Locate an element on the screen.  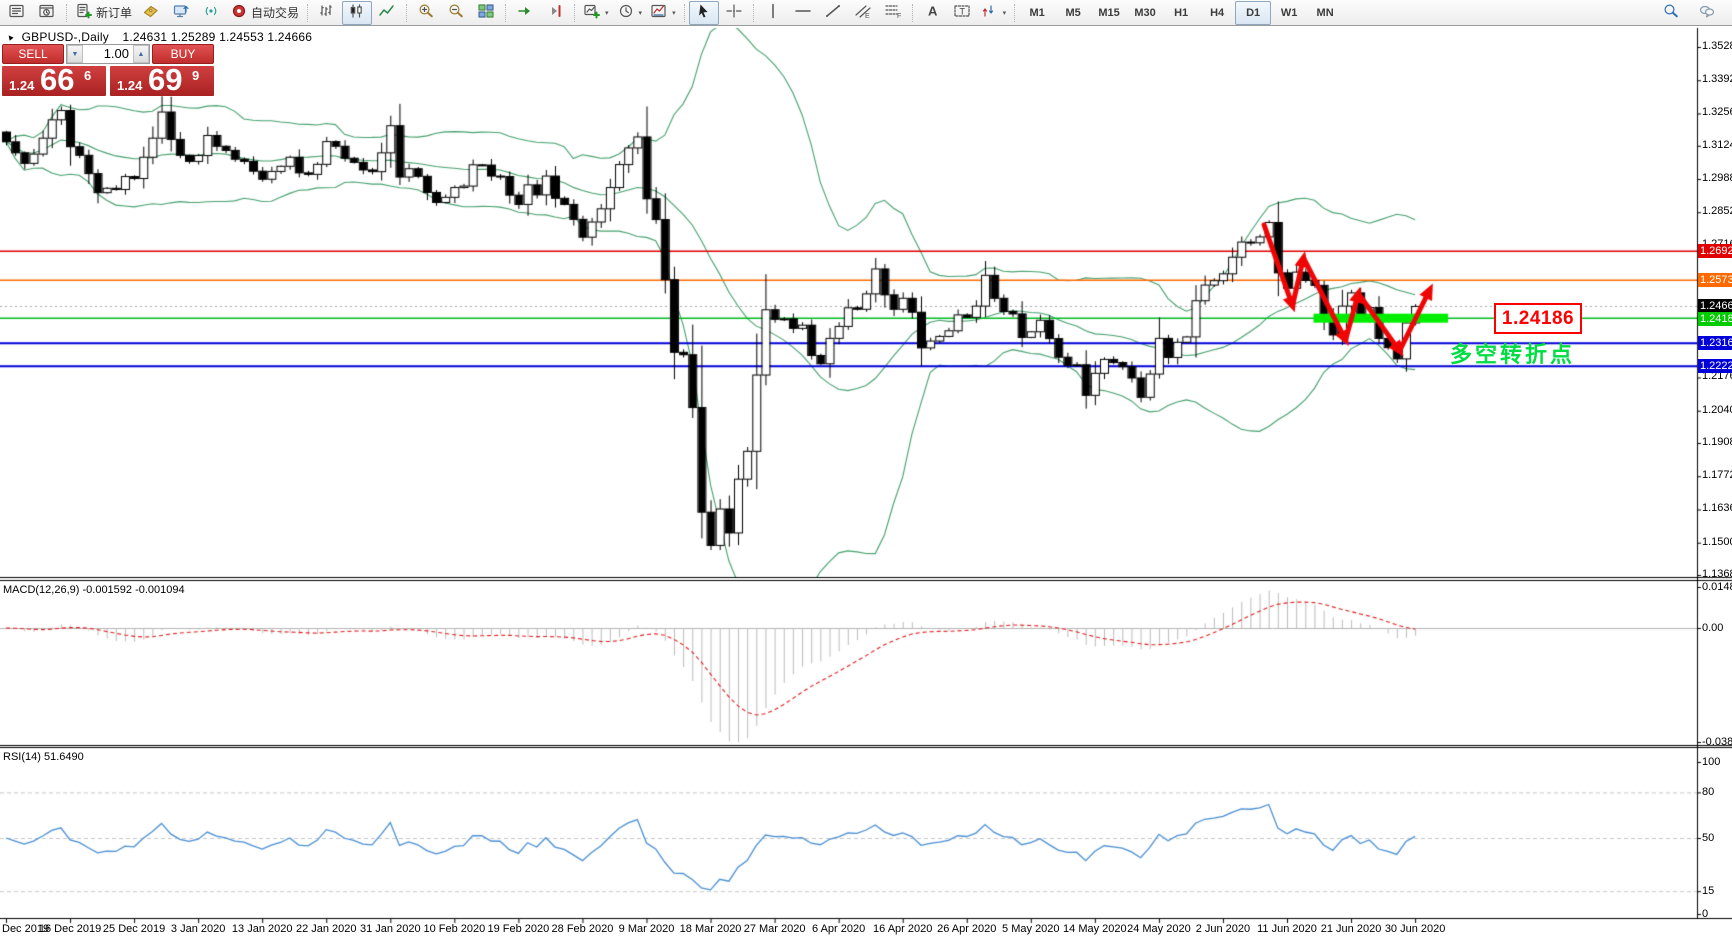
trendline-button is located at coordinates (833, 13).